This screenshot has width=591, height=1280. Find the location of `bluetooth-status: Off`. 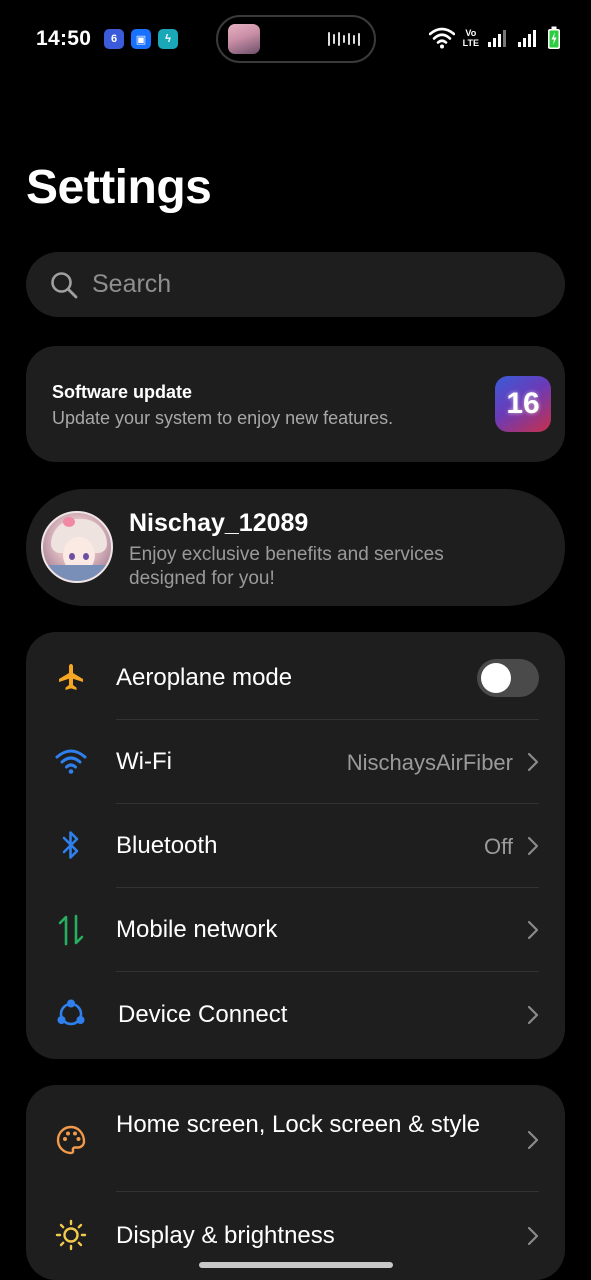

bluetooth-status: Off is located at coordinates (498, 846).